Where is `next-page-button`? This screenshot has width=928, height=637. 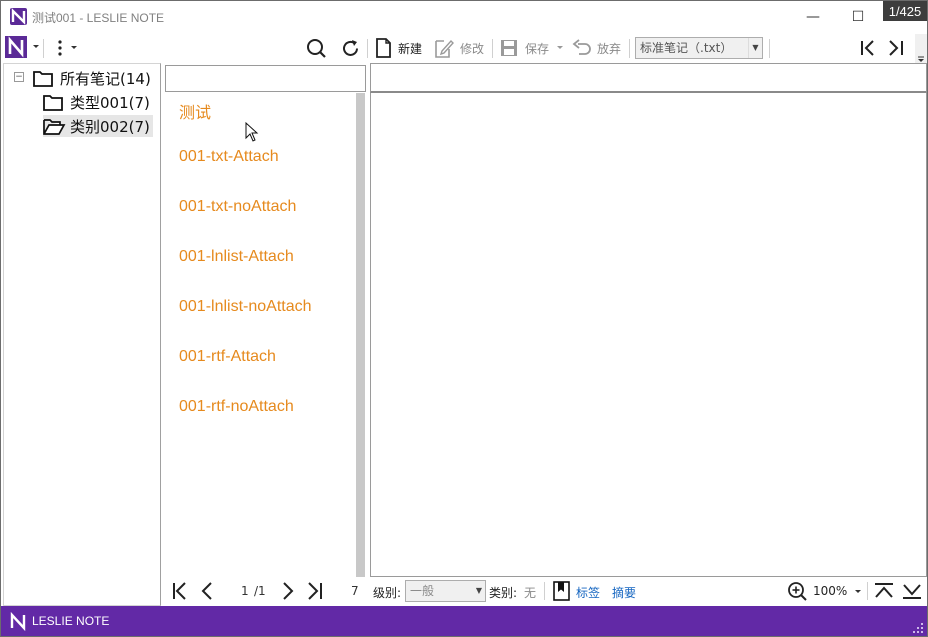 next-page-button is located at coordinates (288, 591).